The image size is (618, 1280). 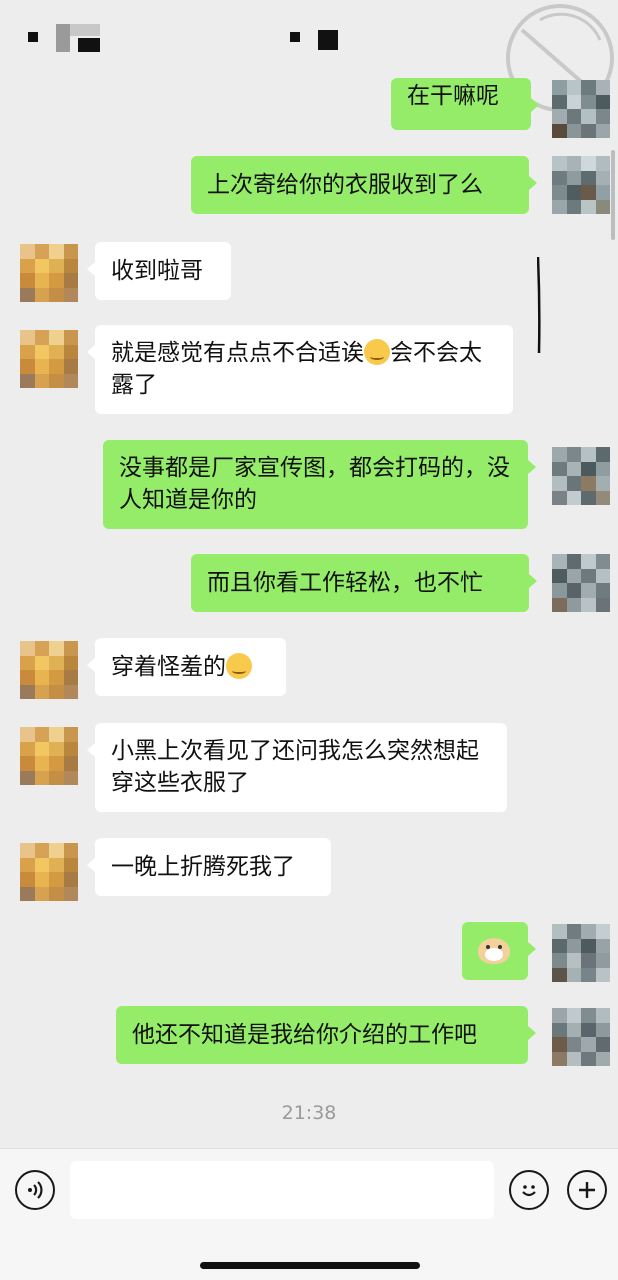 I want to click on message-text: 没事都是厂家宣传图，都会打码的，没人知道是你的, so click(x=314, y=484).